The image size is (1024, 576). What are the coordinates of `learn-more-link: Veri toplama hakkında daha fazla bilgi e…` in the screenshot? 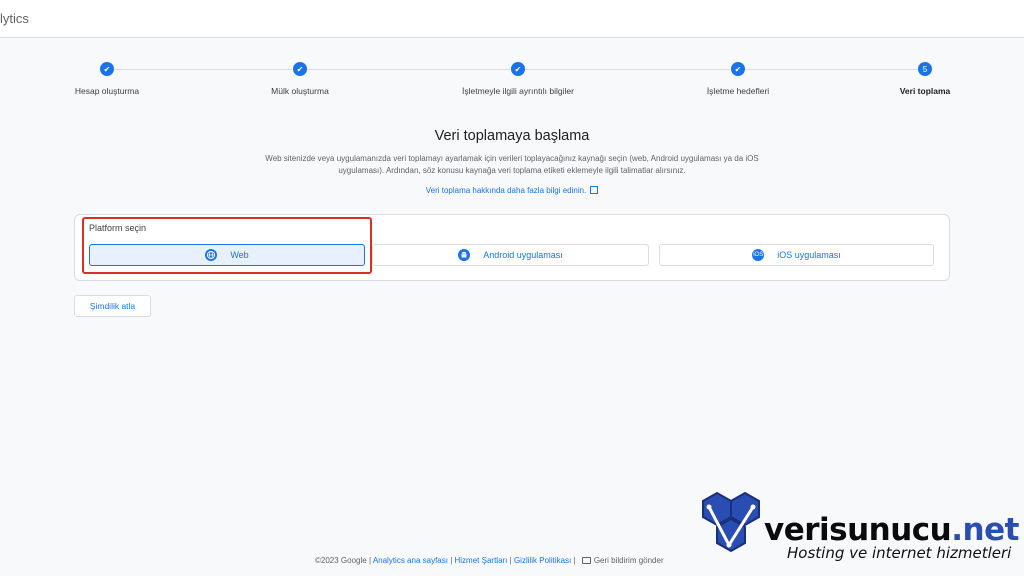 It's located at (512, 190).